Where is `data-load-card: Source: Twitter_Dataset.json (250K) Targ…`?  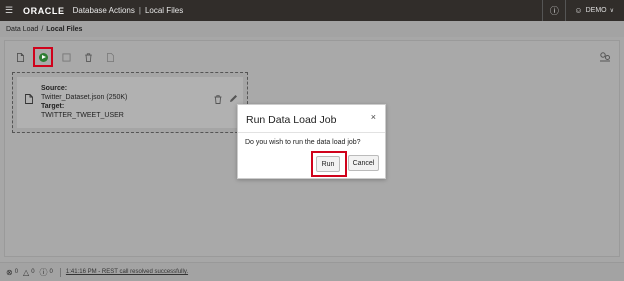 data-load-card: Source: Twitter_Dataset.json (250K) Targ… is located at coordinates (130, 102).